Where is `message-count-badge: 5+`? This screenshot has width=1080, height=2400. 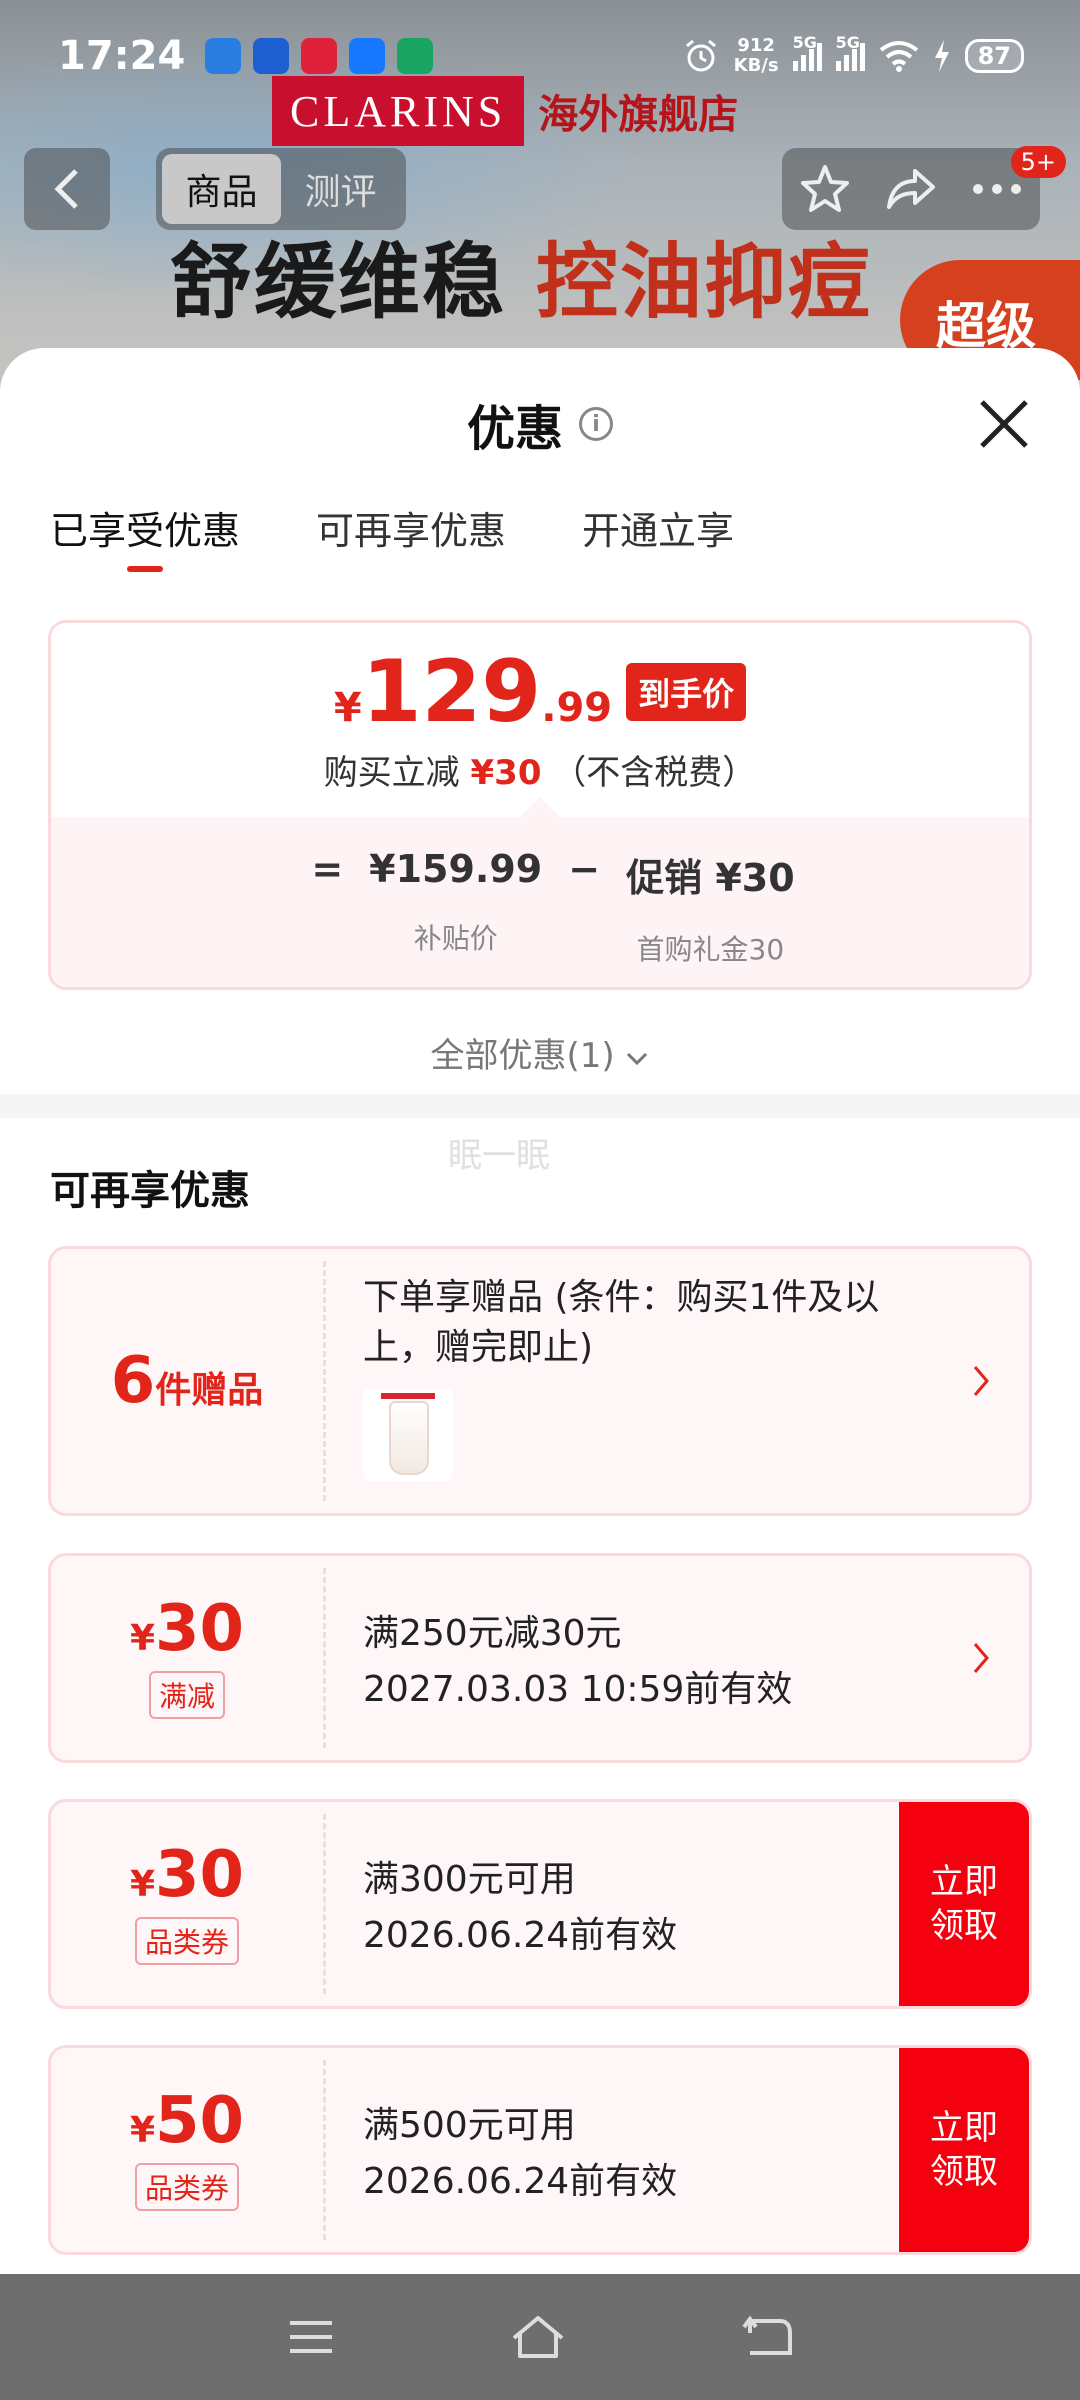
message-count-badge: 5+ is located at coordinates (1038, 162).